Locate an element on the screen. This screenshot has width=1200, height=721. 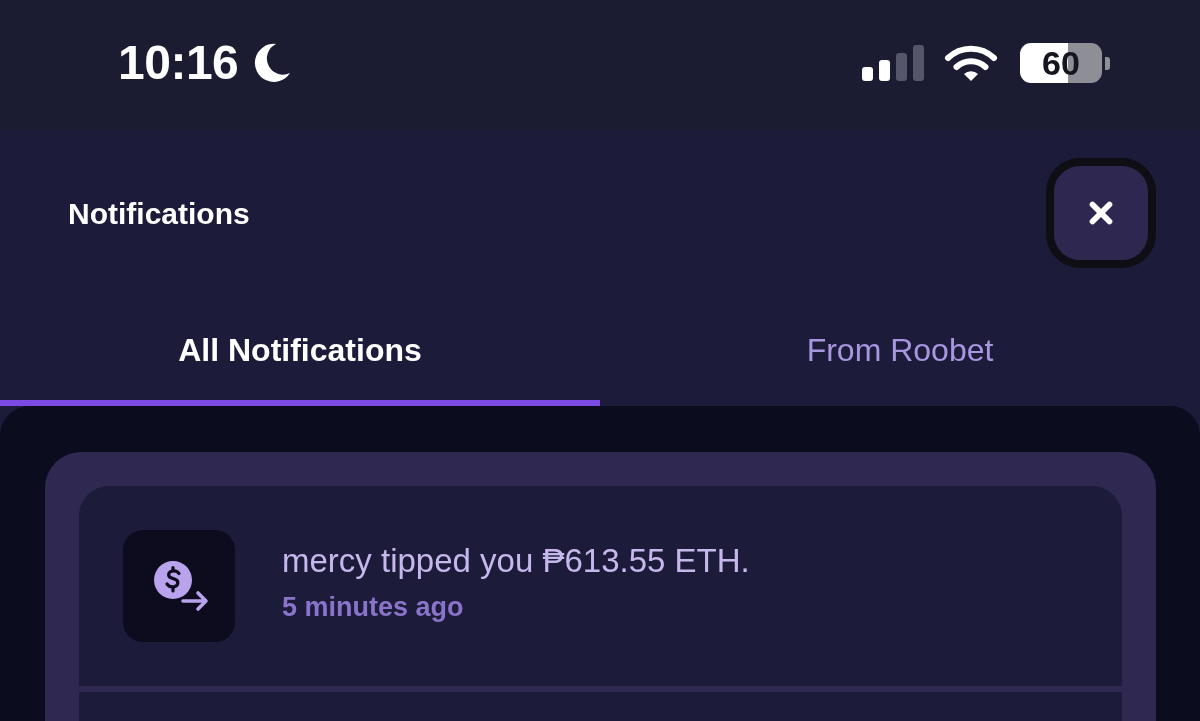
panel-title: Notifications is located at coordinates (159, 213).